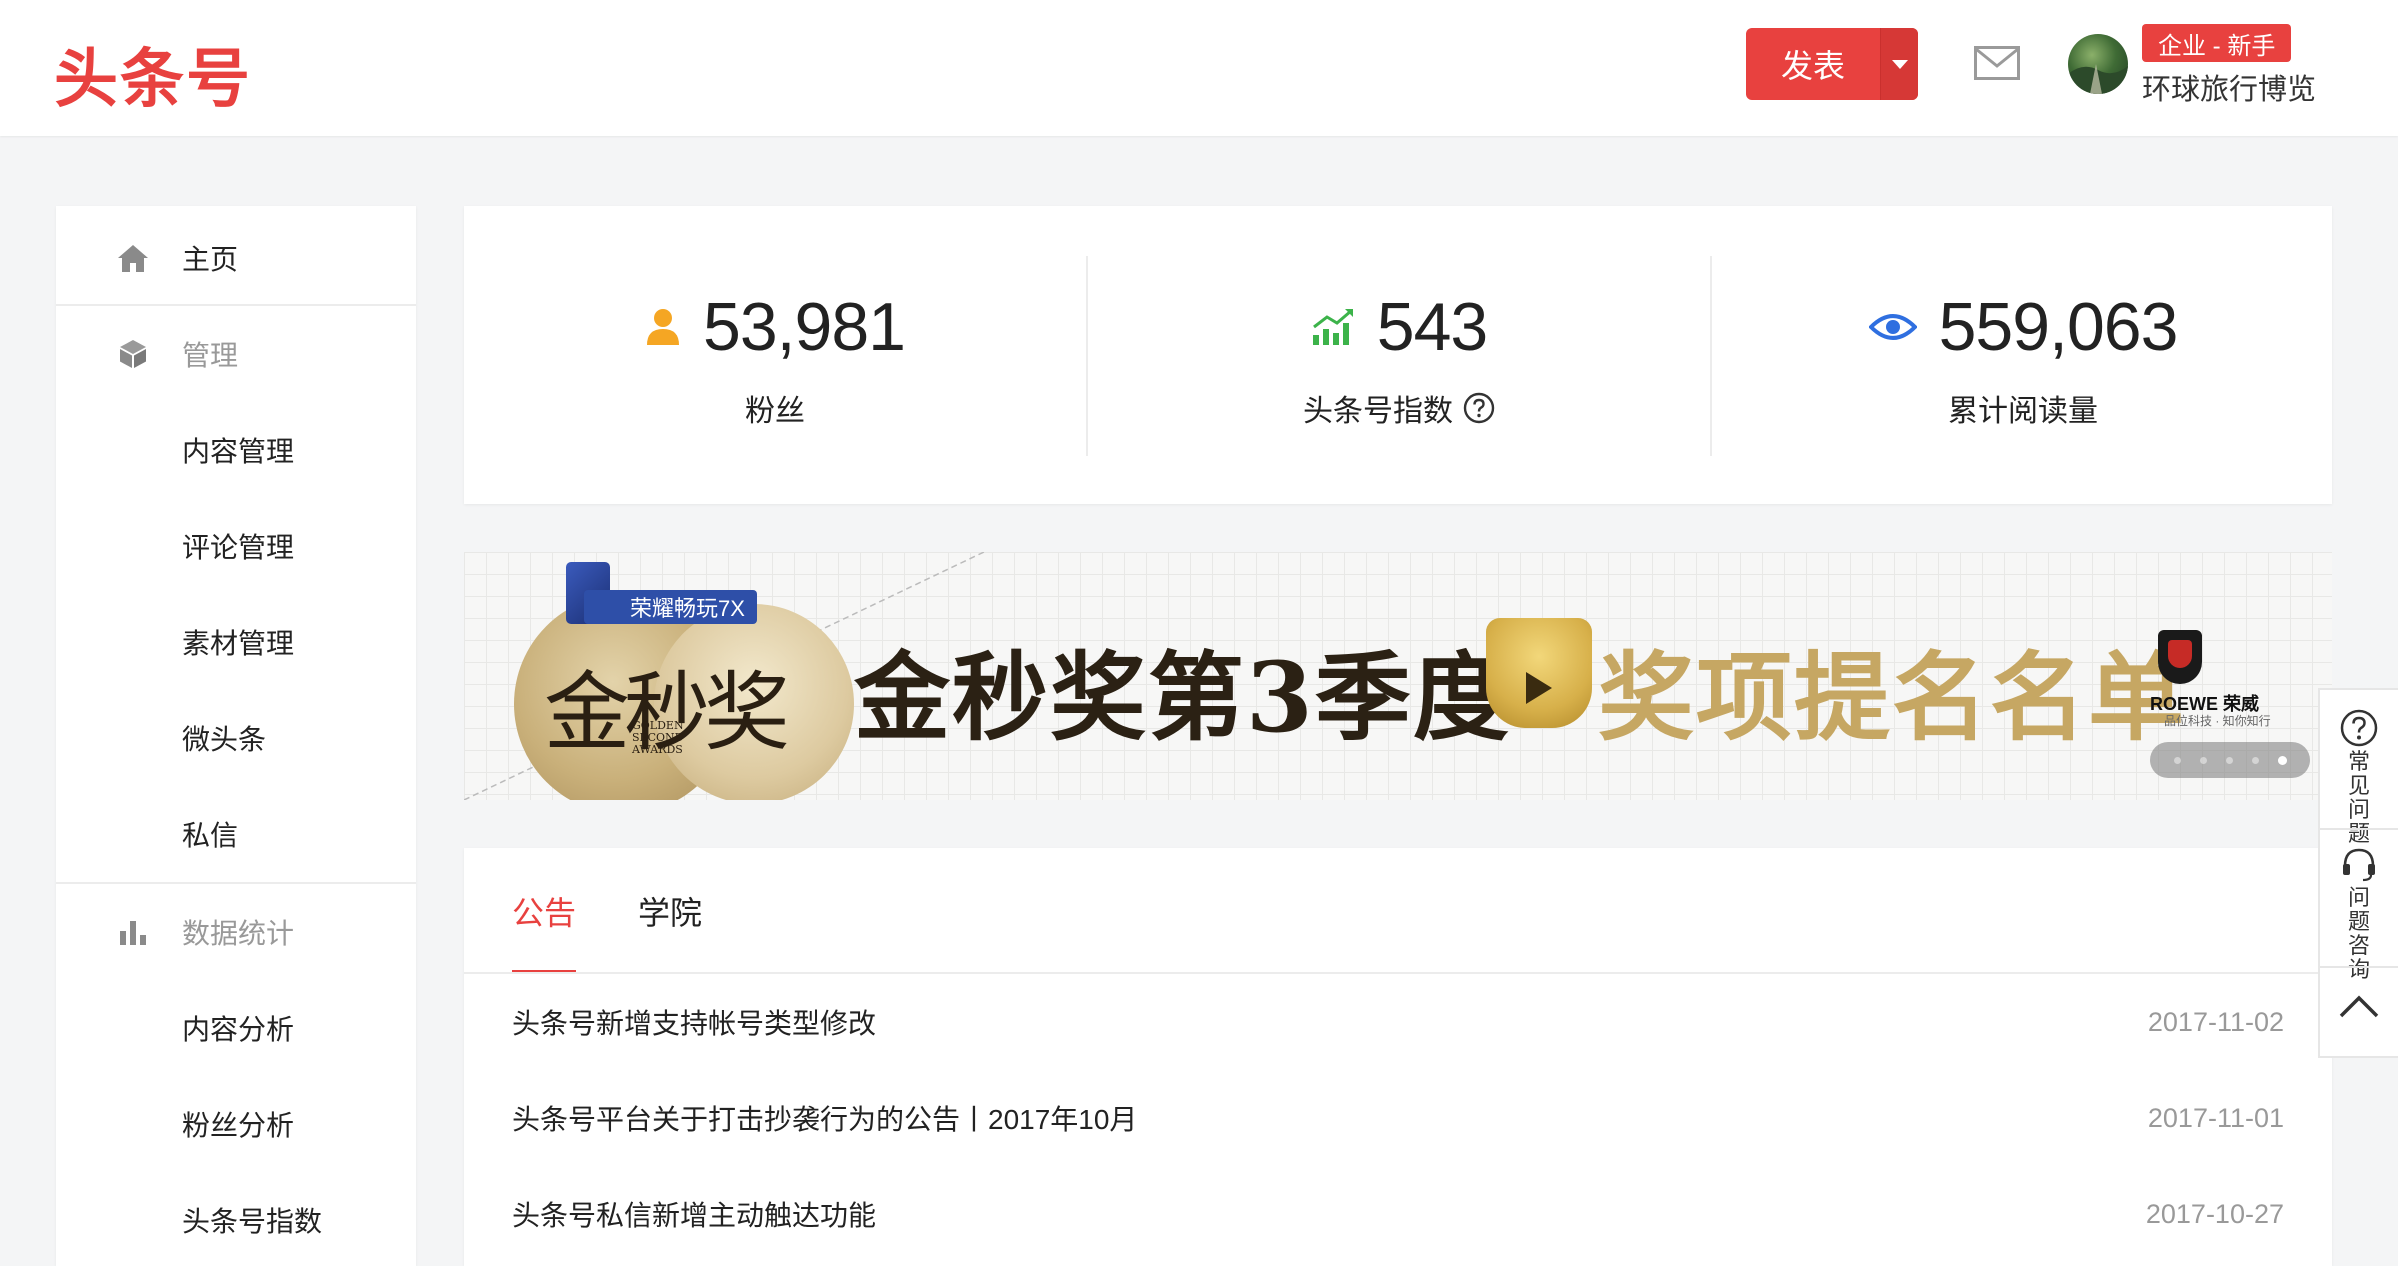 The image size is (2398, 1266). I want to click on chevron-up-icon, so click(2359, 1006).